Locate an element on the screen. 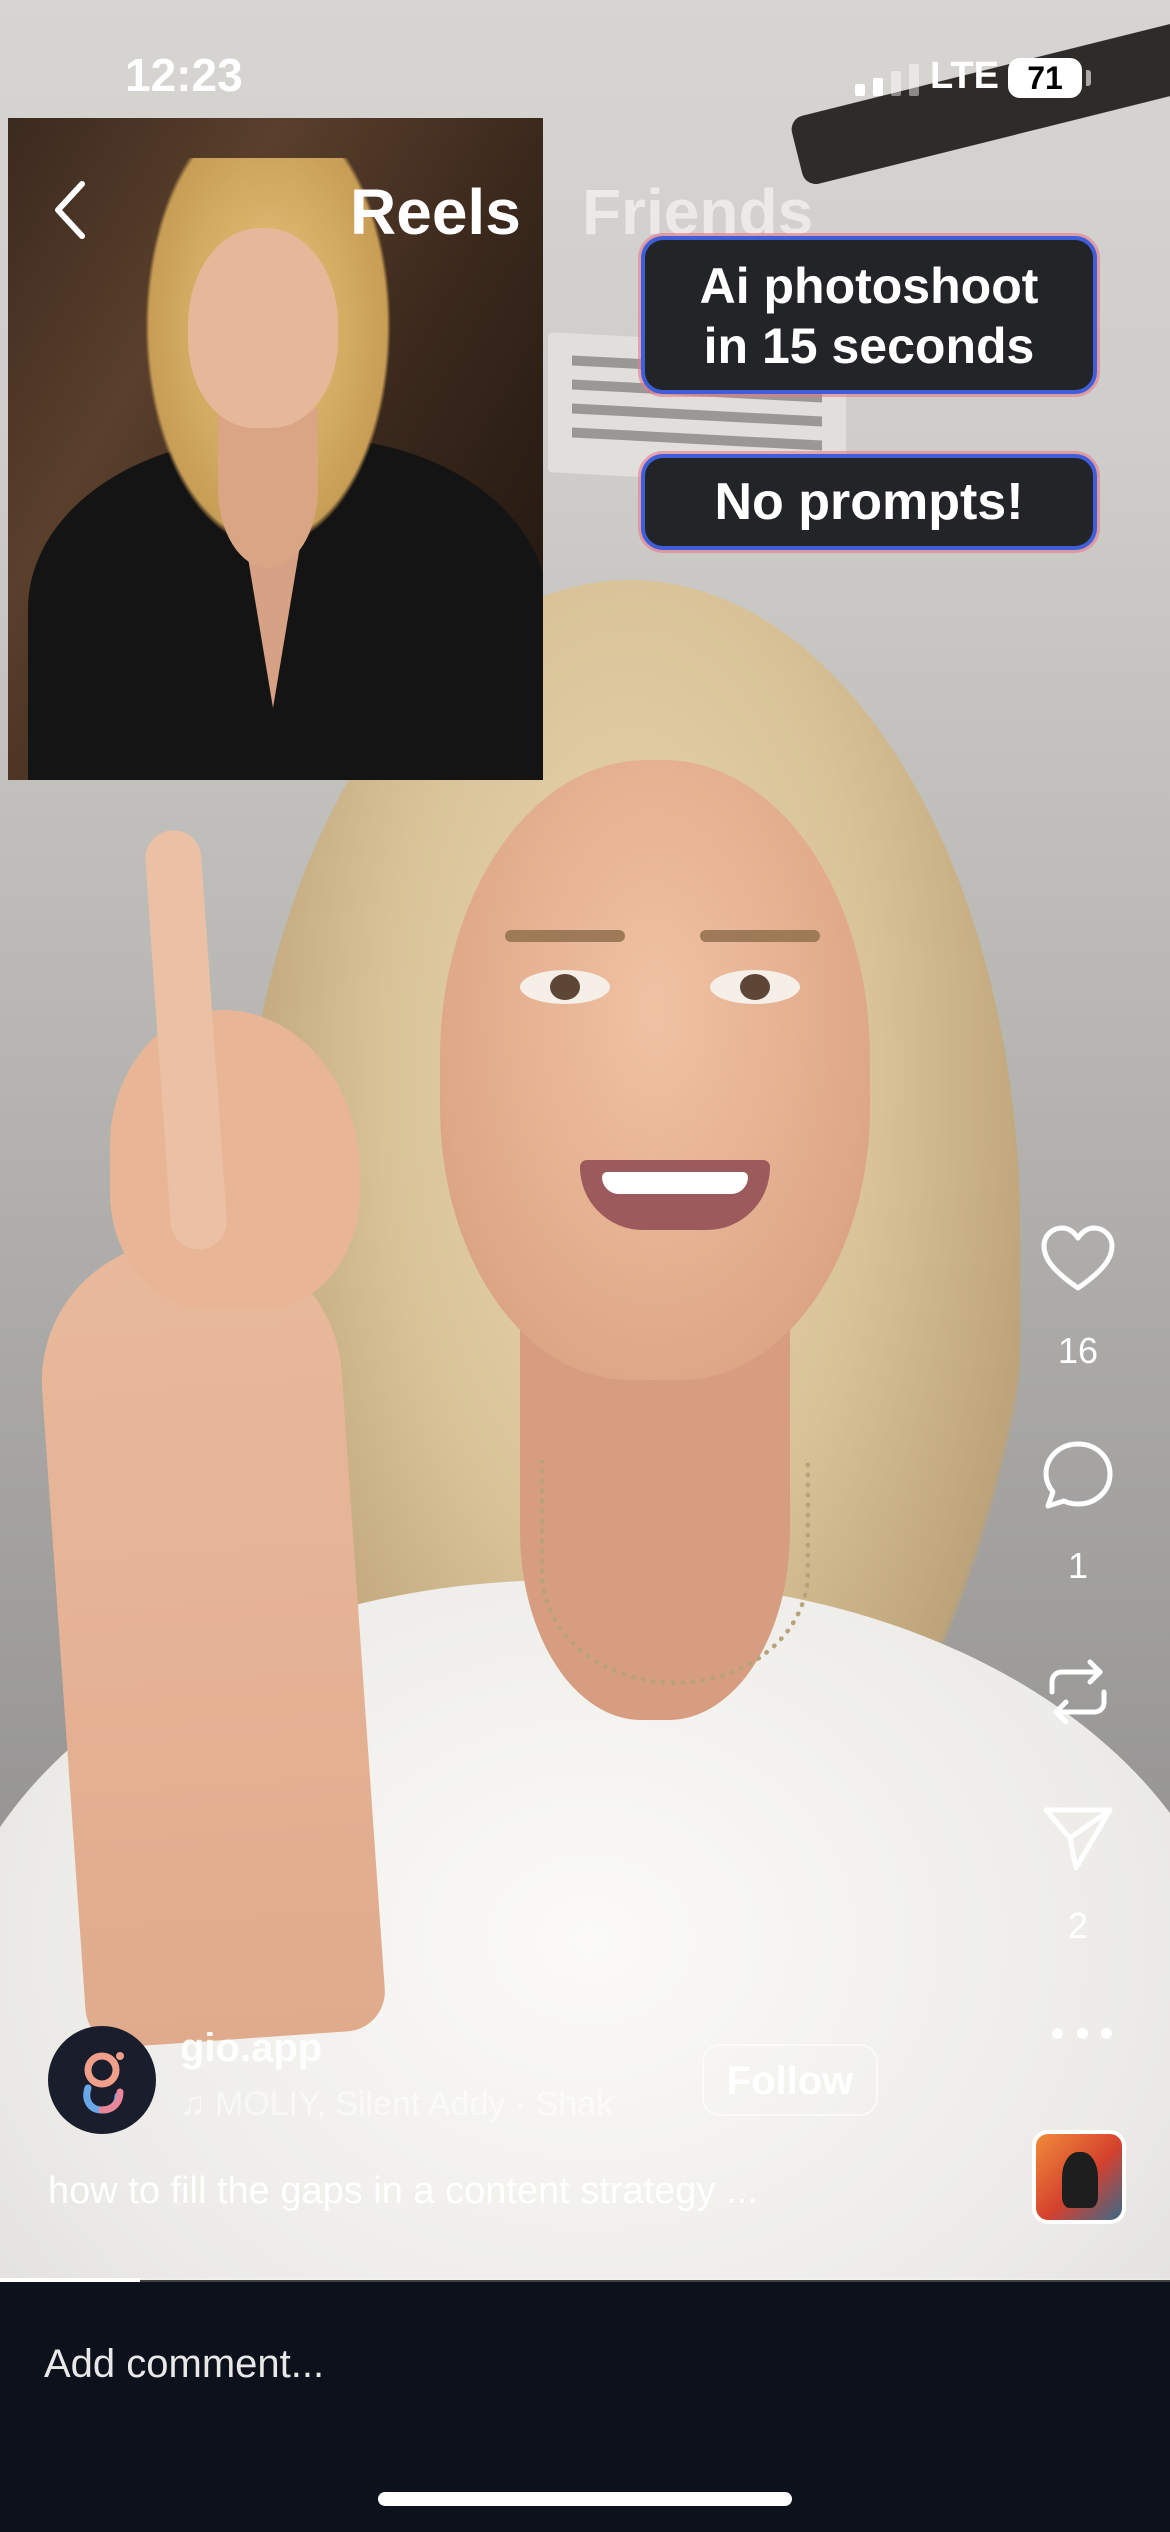 Image resolution: width=1170 pixels, height=2532 pixels. comment-button is located at coordinates (1078, 1476).